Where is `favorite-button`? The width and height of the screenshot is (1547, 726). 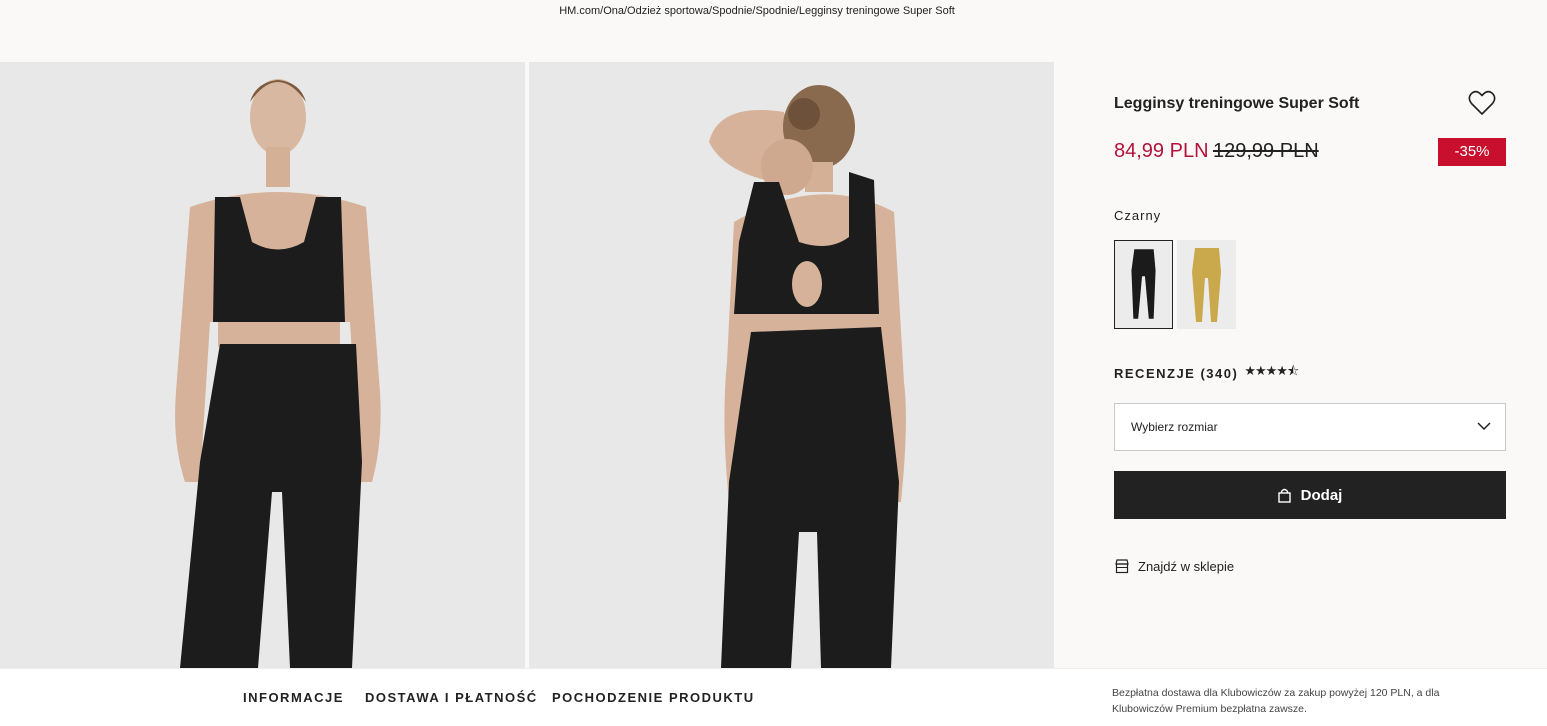 favorite-button is located at coordinates (1482, 103).